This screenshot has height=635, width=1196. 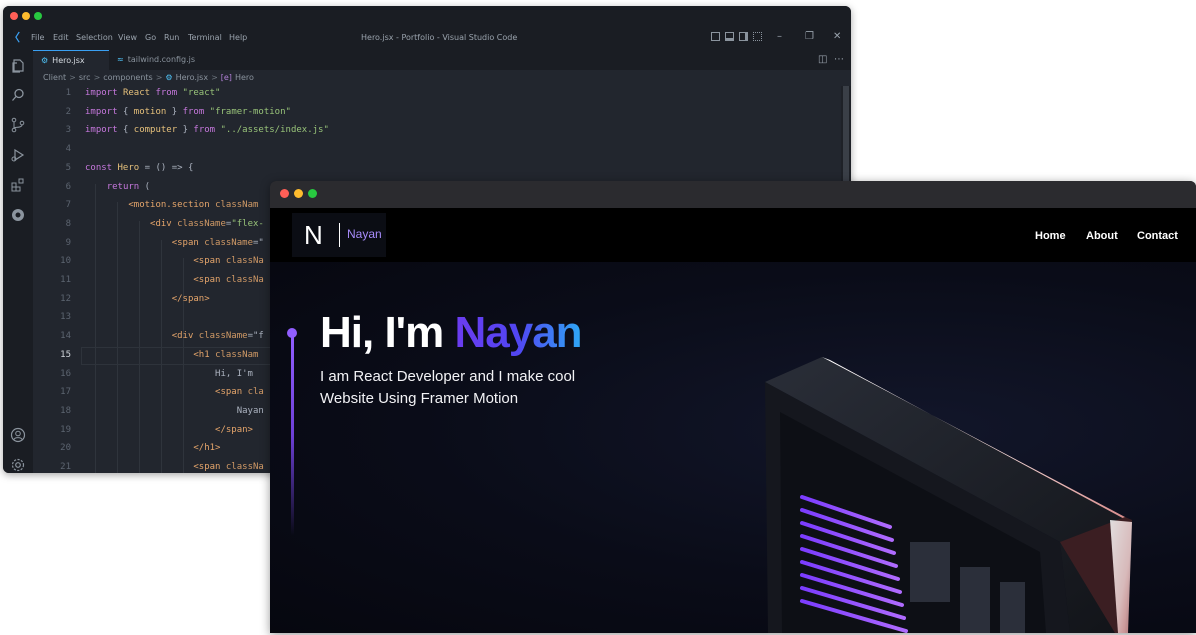 I want to click on code-line: import { motion } from "framer-motion", so click(x=188, y=112).